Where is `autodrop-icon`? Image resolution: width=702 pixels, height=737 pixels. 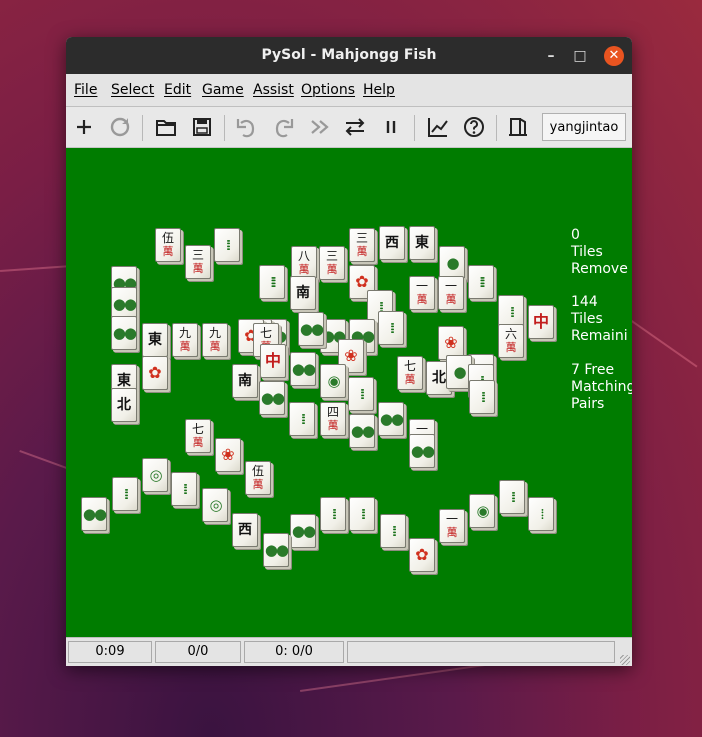
autodrop-icon is located at coordinates (320, 127).